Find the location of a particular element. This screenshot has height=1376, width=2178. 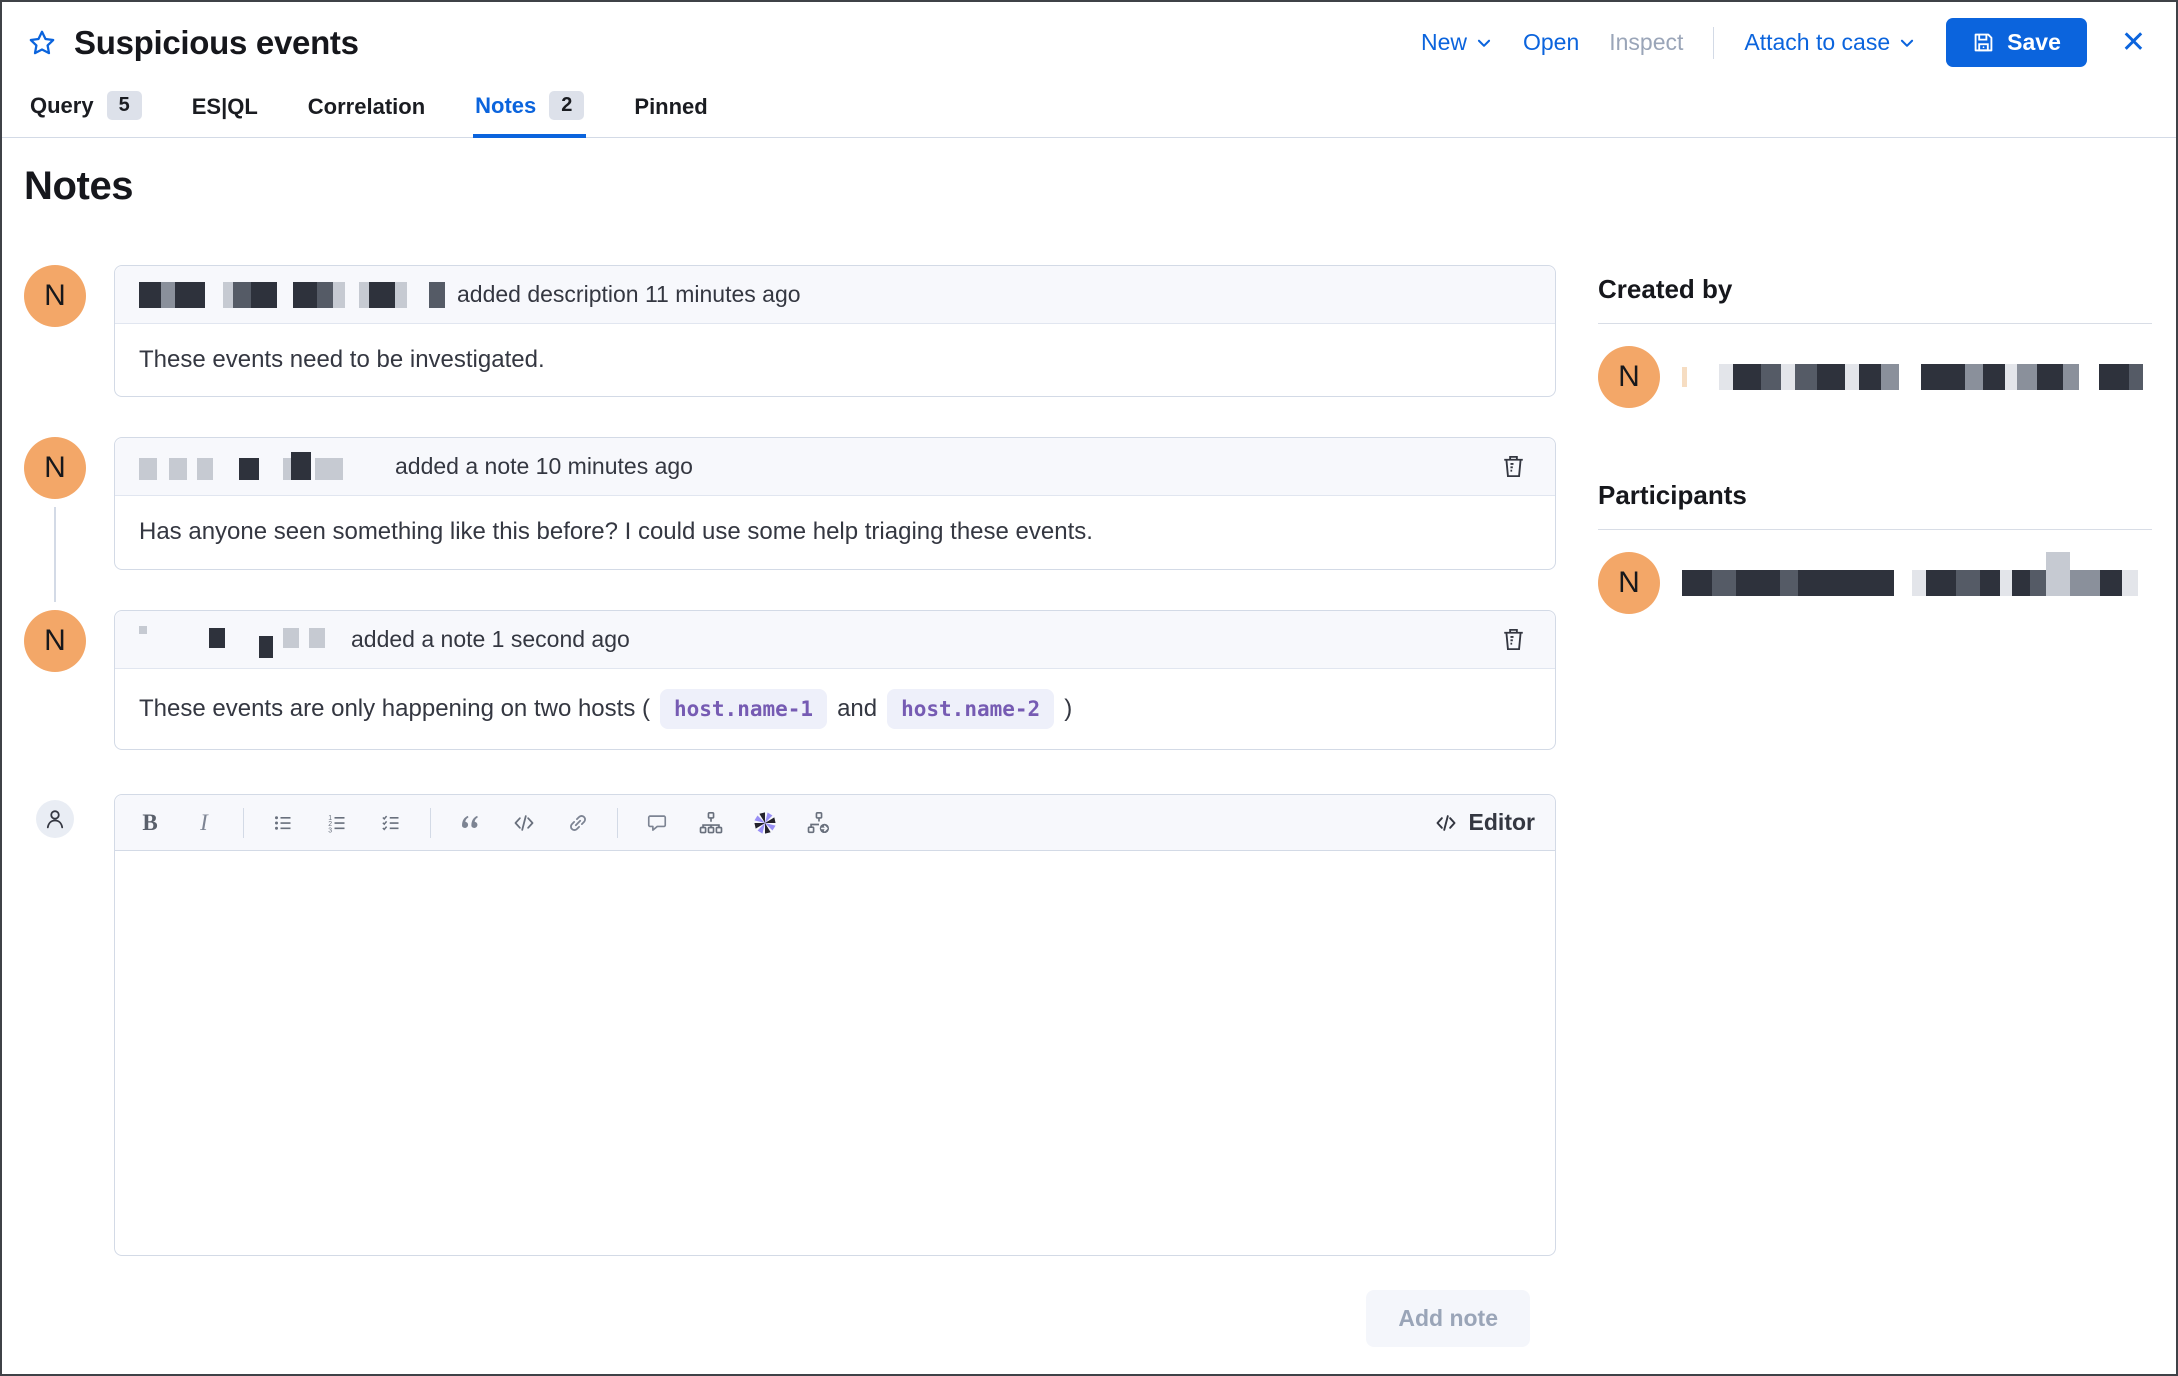

bold-icon: B is located at coordinates (150, 823).